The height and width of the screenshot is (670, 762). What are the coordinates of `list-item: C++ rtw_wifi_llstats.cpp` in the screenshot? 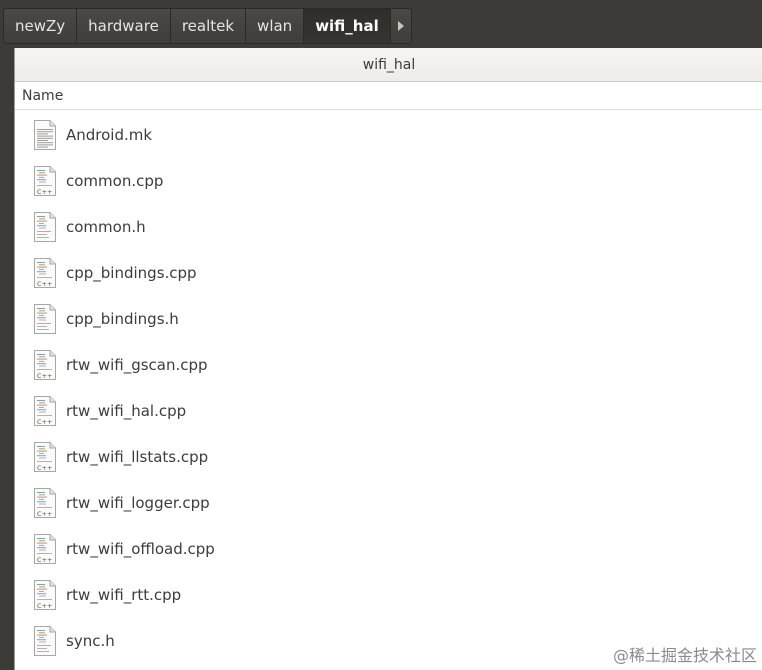 It's located at (388, 457).